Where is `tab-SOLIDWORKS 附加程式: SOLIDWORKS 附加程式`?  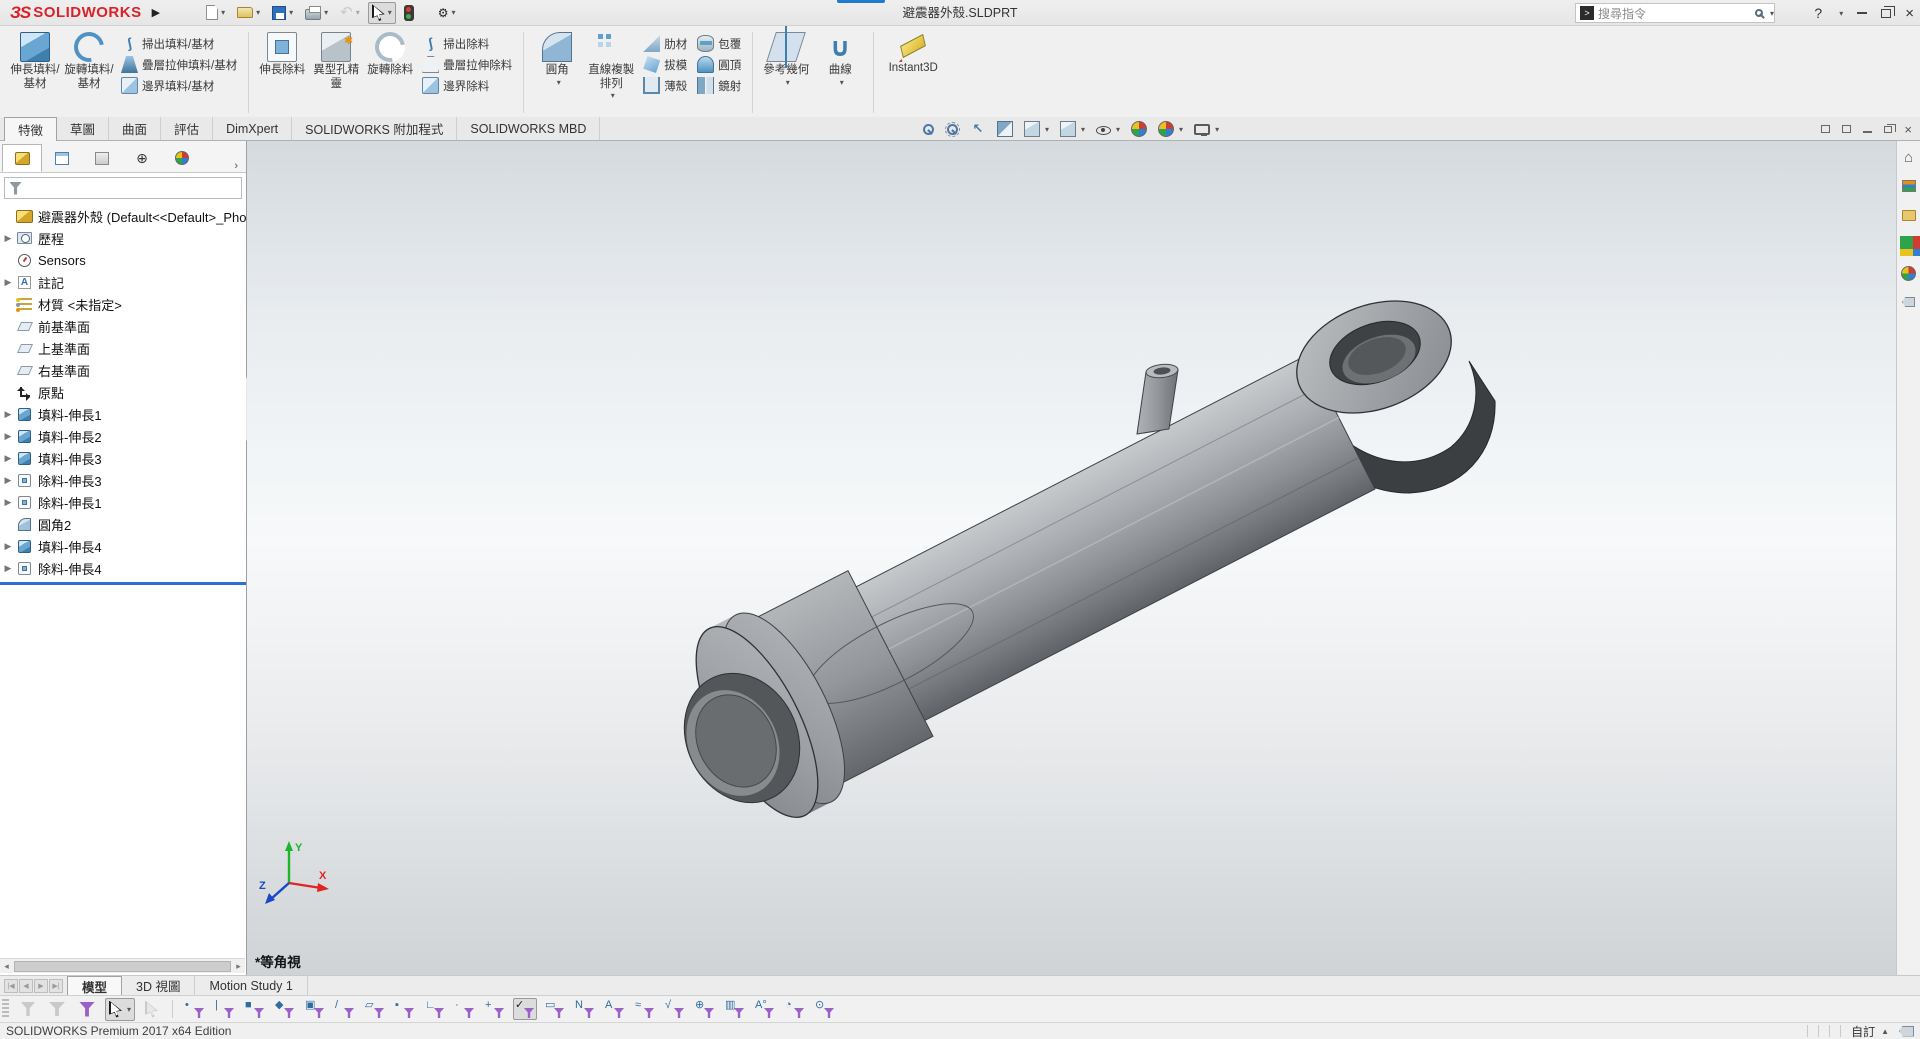 tab-SOLIDWORKS 附加程式: SOLIDWORKS 附加程式 is located at coordinates (375, 128).